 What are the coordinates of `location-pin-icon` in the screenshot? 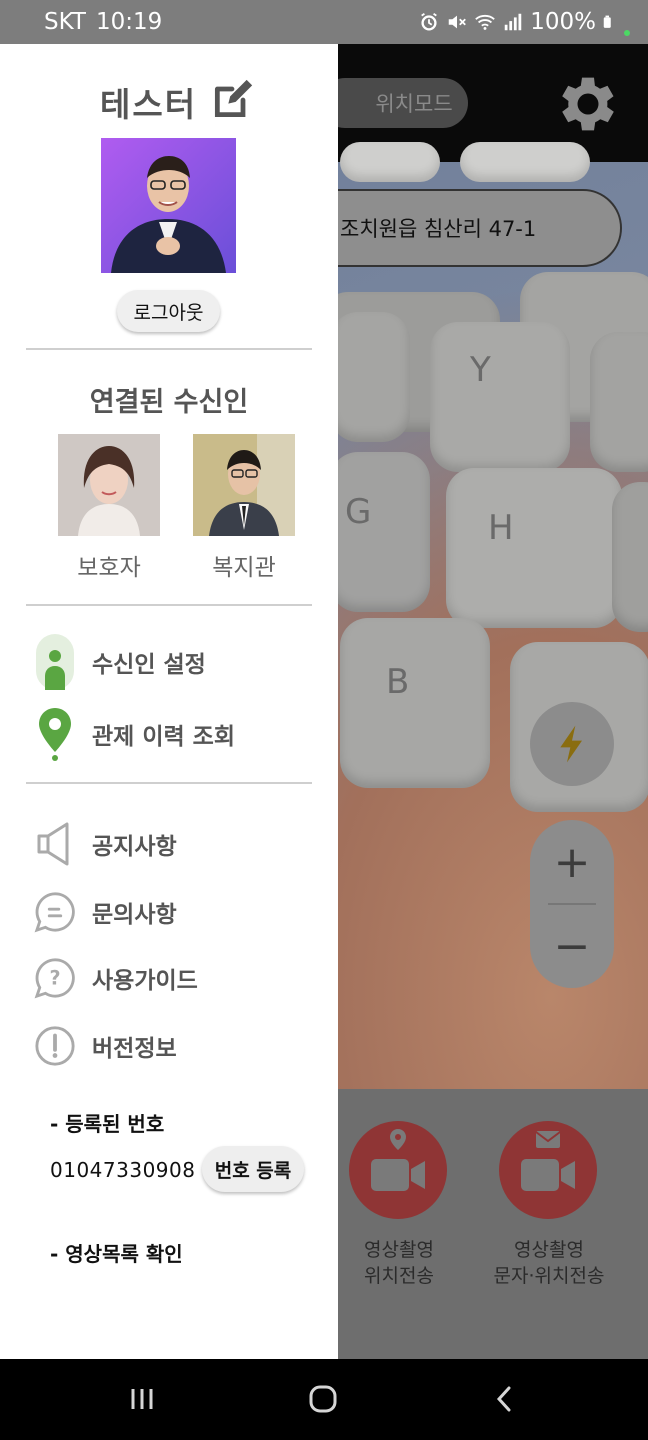 It's located at (55, 734).